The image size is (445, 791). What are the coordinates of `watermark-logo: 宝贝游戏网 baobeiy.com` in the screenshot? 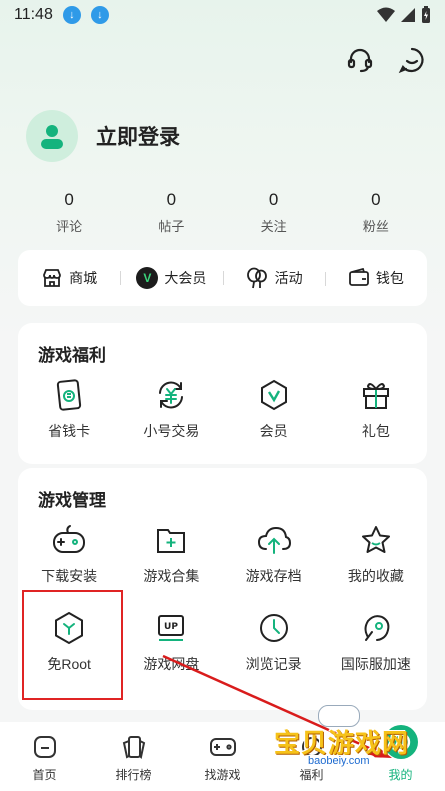 It's located at (340, 739).